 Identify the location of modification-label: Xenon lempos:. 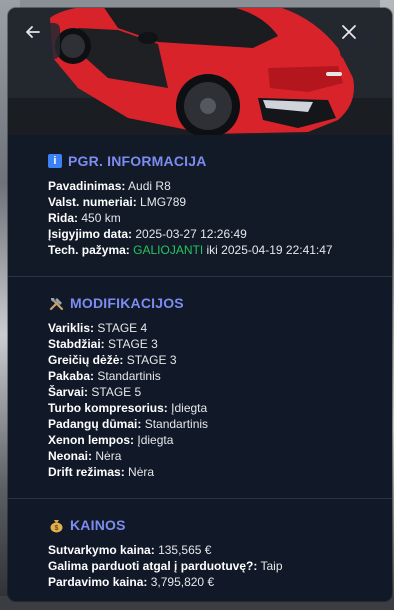
(91, 440).